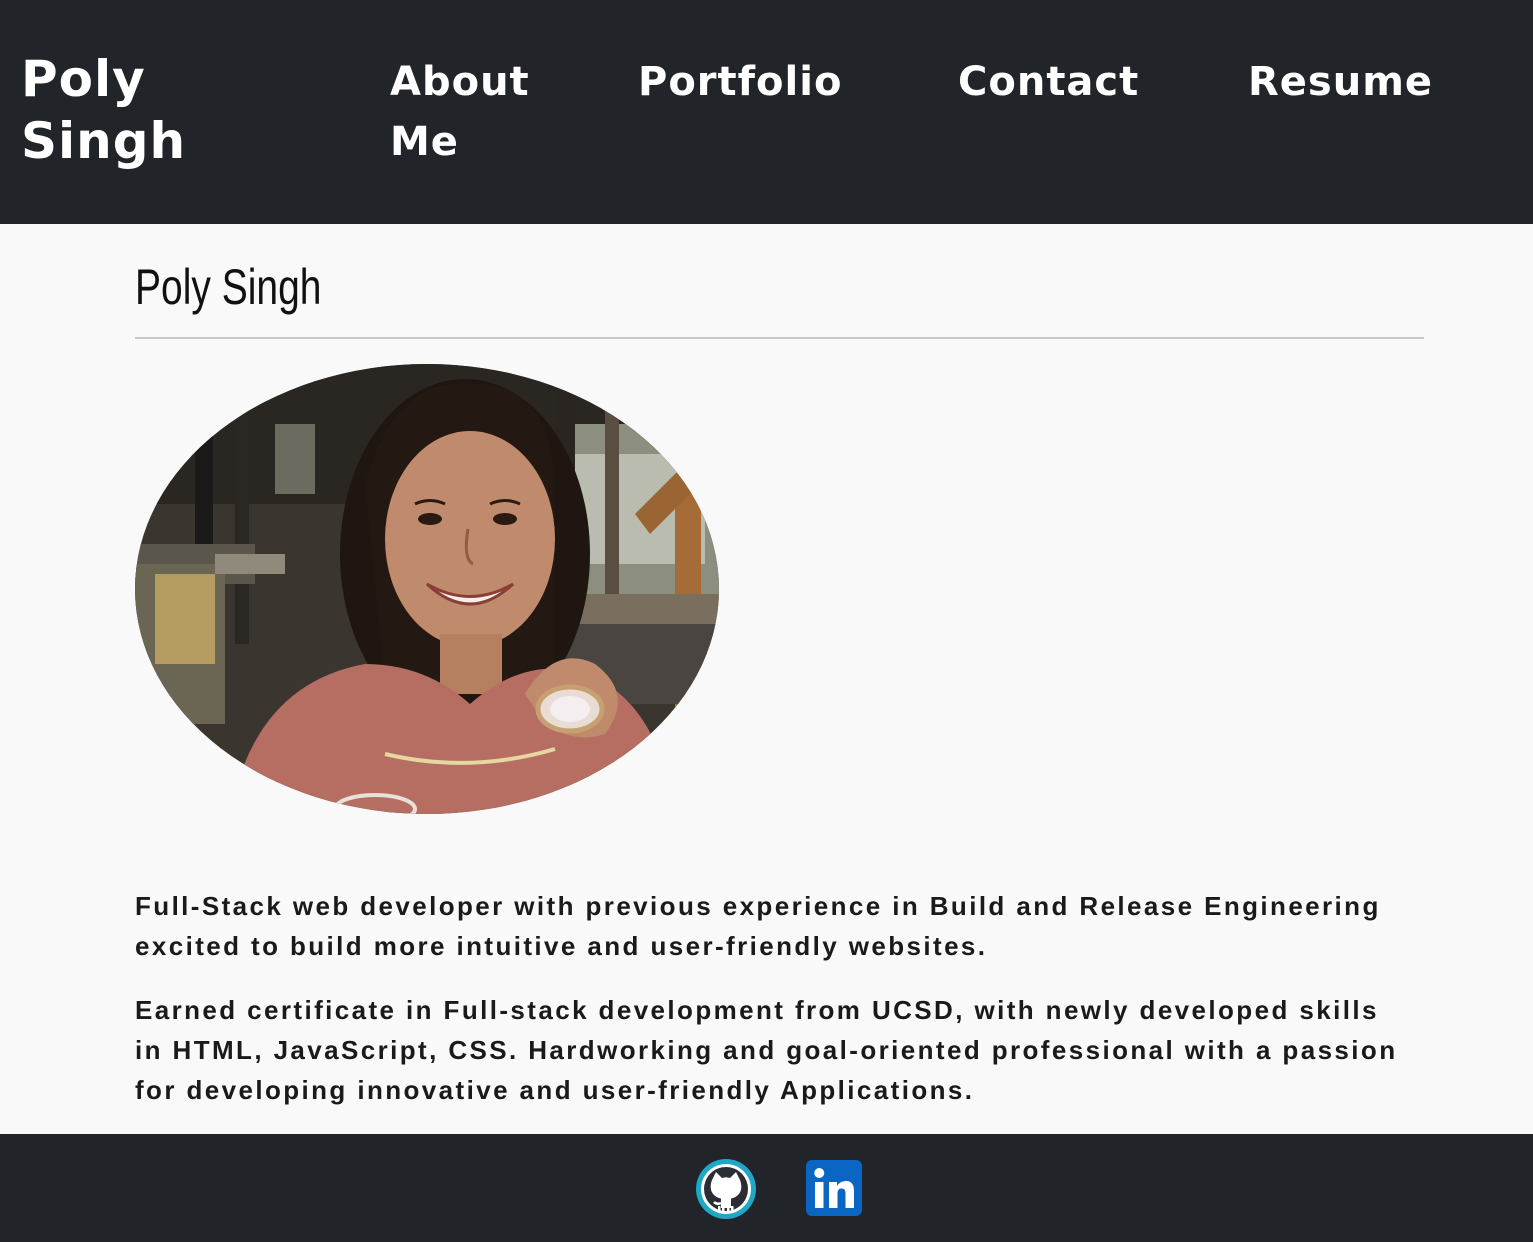 This screenshot has height=1242, width=1533. Describe the element at coordinates (151, 110) in the screenshot. I see `brand-name: Poly Singh` at that location.